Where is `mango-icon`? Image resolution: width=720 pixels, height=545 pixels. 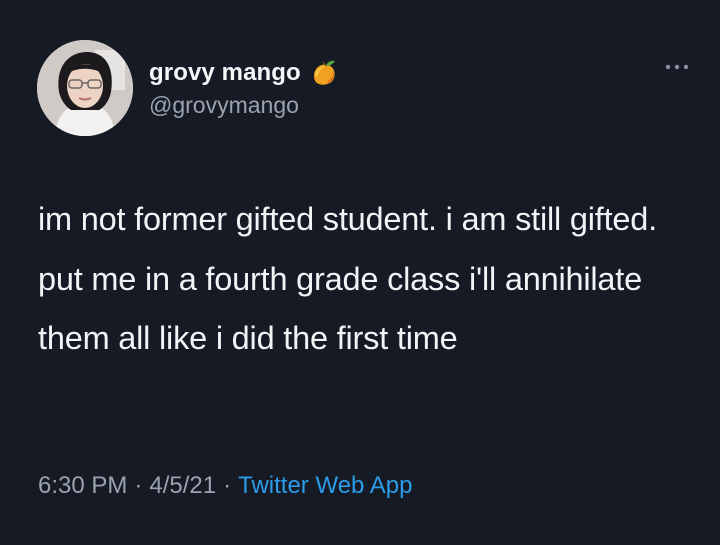
mango-icon is located at coordinates (324, 72).